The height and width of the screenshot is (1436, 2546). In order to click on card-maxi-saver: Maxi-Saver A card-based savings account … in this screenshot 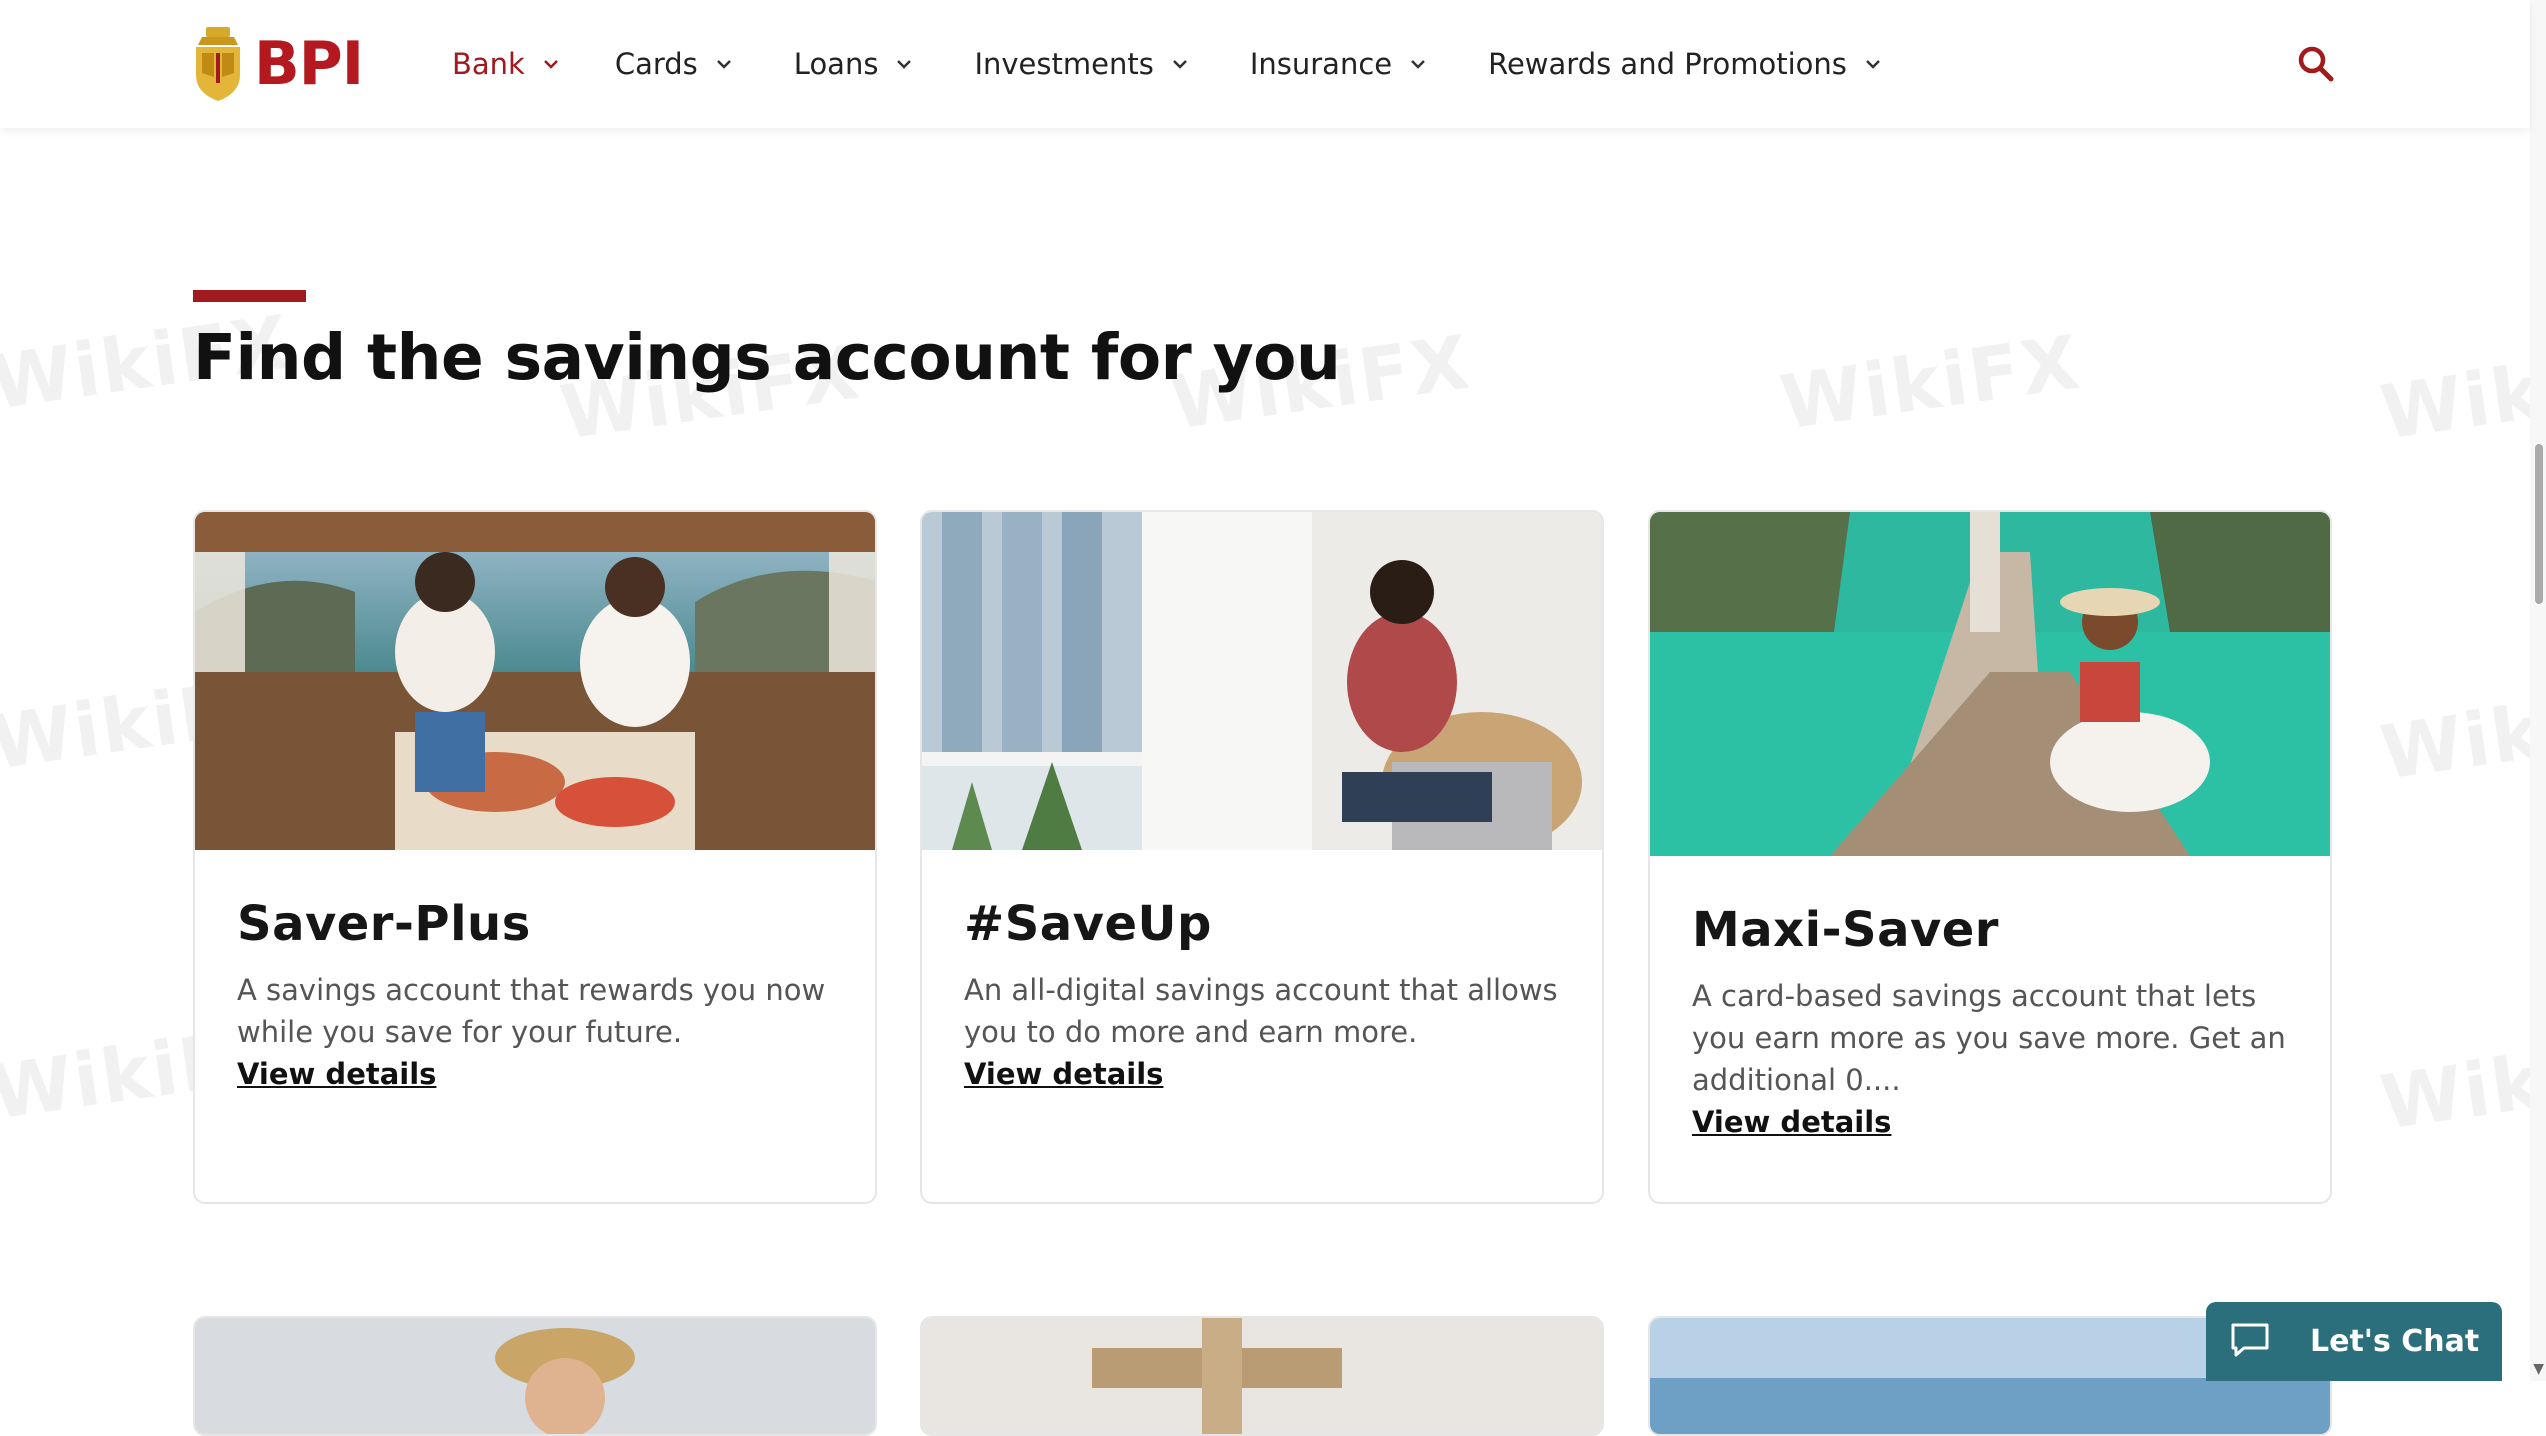, I will do `click(1990, 857)`.